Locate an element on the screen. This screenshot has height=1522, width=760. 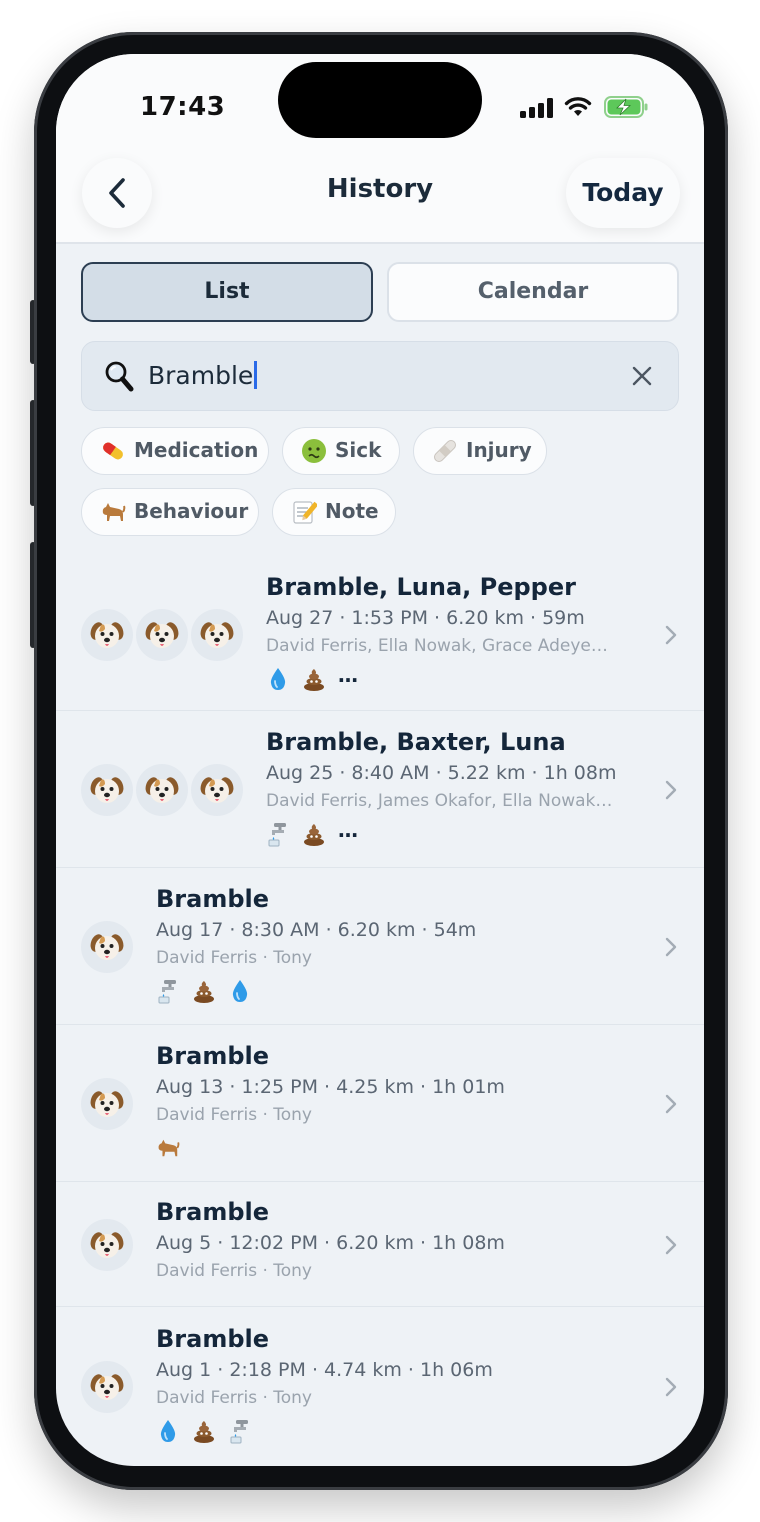
search-input-text: Bramble is located at coordinates (201, 375).